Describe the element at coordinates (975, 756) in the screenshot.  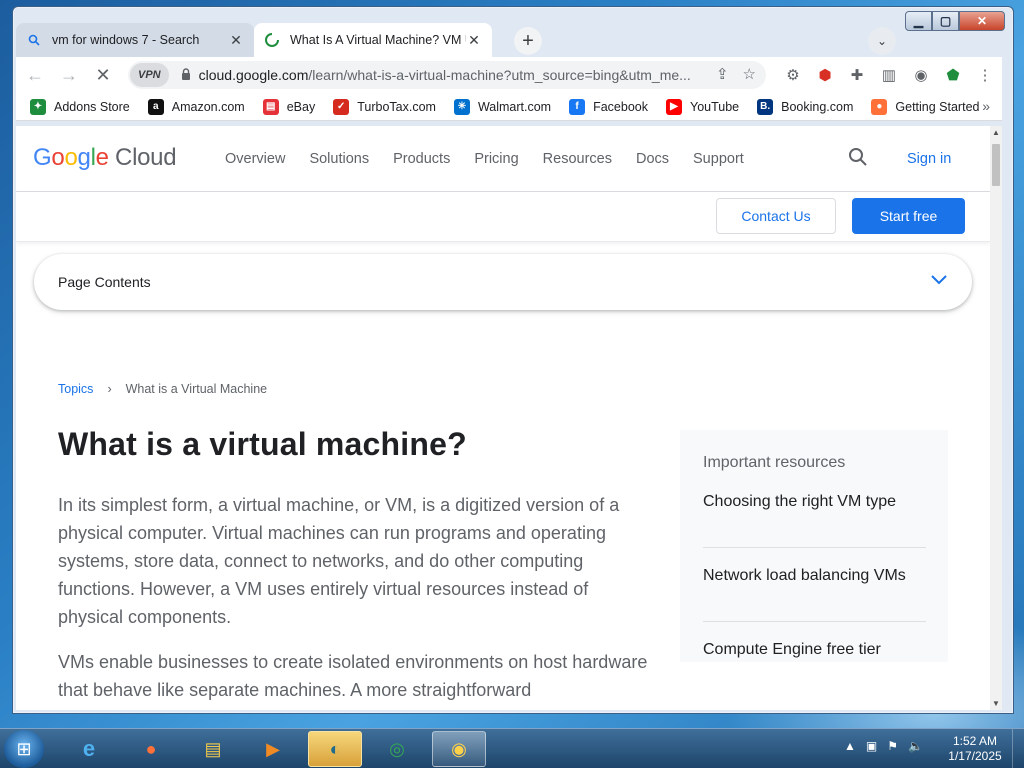
I see `clock-date: 1/17/2025` at that location.